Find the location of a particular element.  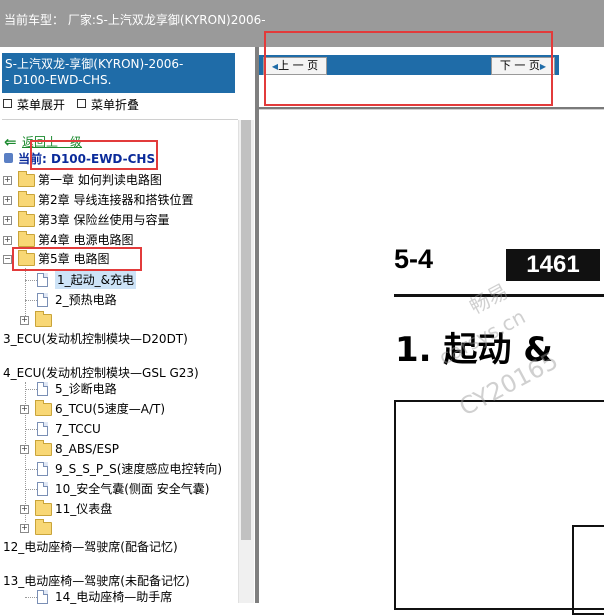

tree-item-label: 5_诊断电路 is located at coordinates (86, 389).